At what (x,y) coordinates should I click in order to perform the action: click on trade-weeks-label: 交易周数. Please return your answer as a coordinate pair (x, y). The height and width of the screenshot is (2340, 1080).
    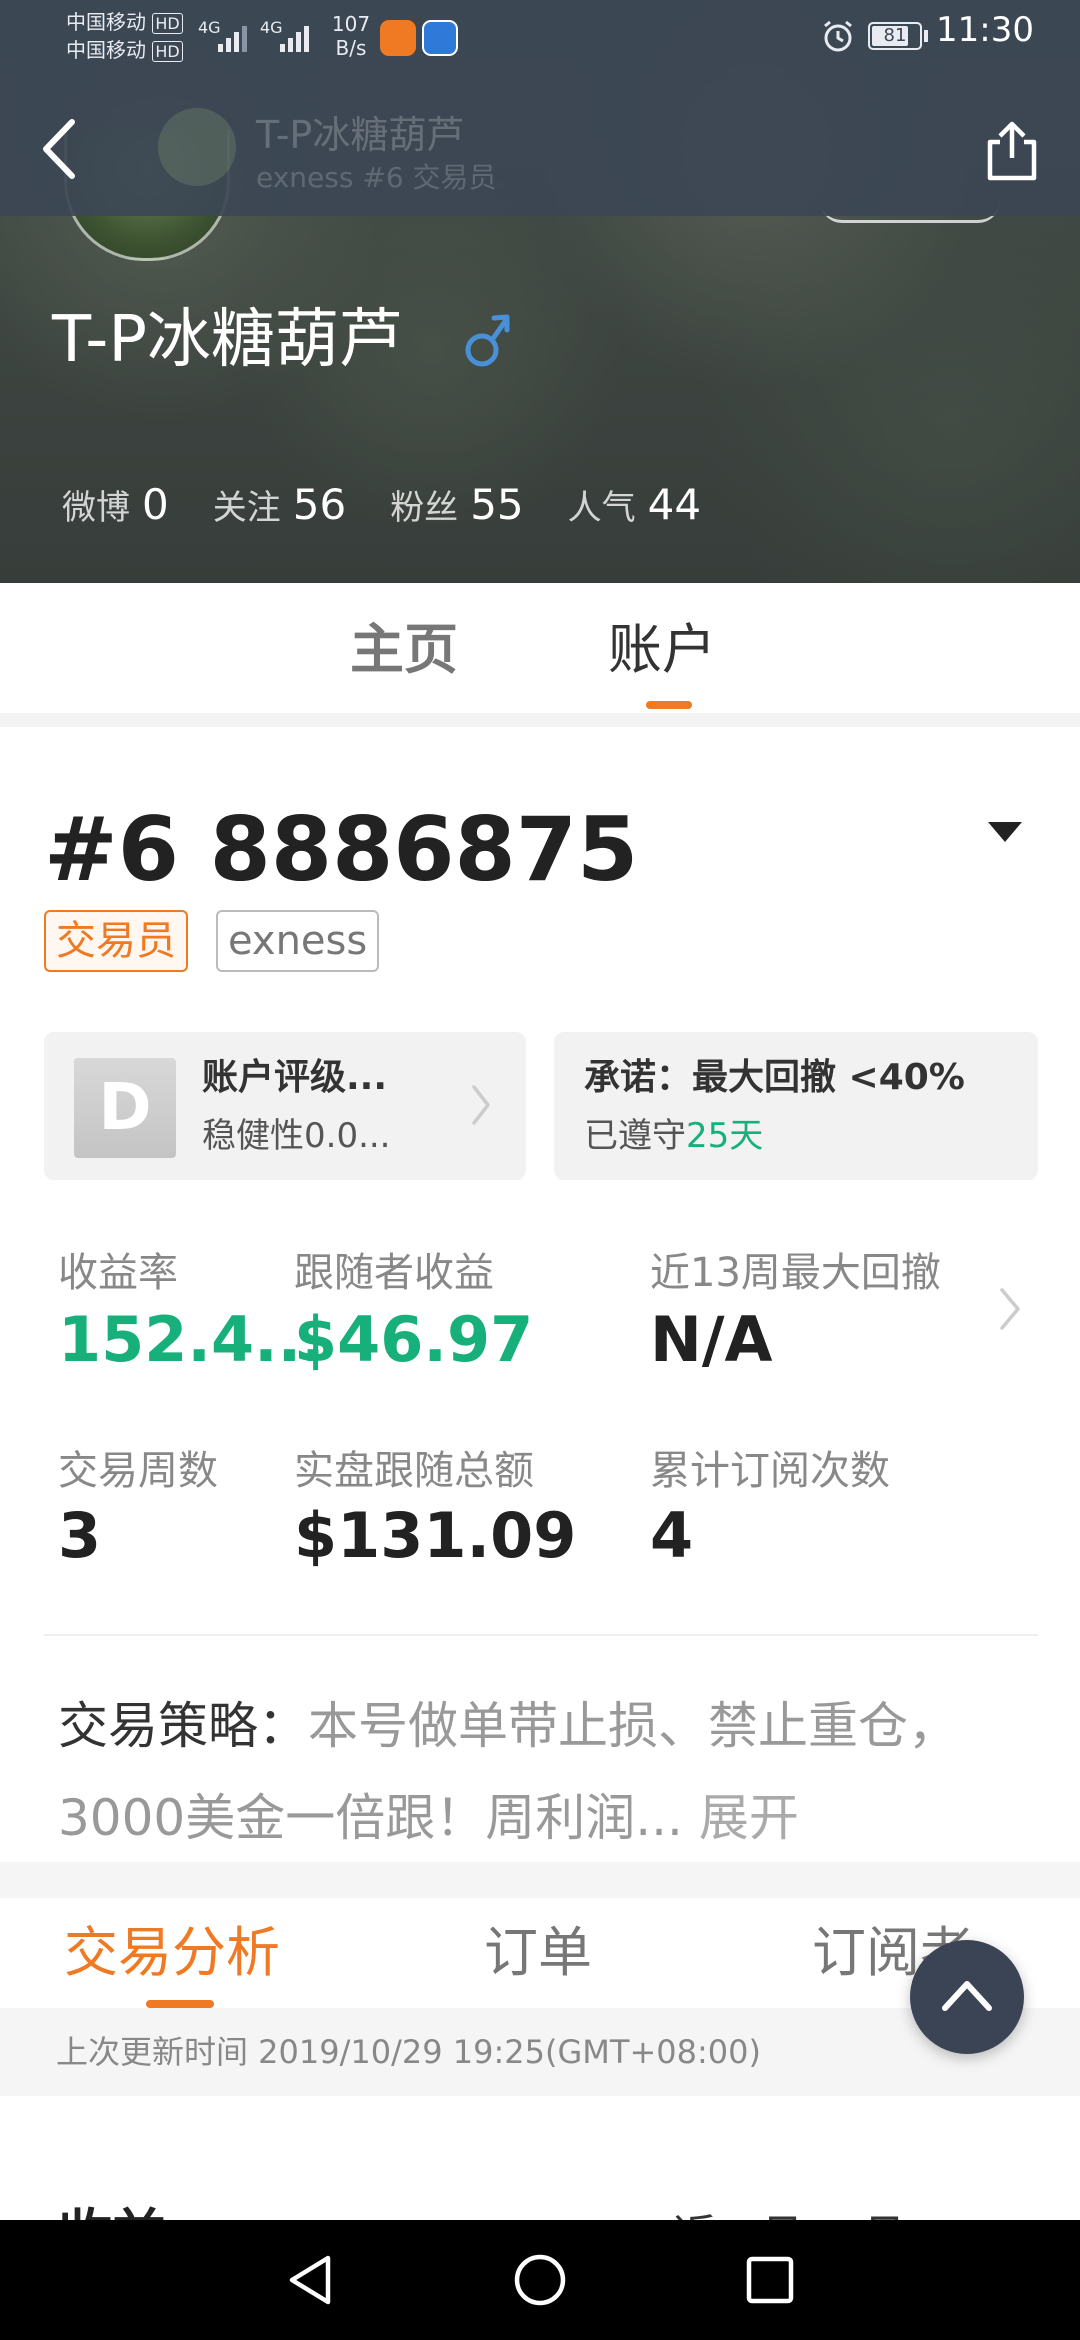
    Looking at the image, I should click on (138, 1471).